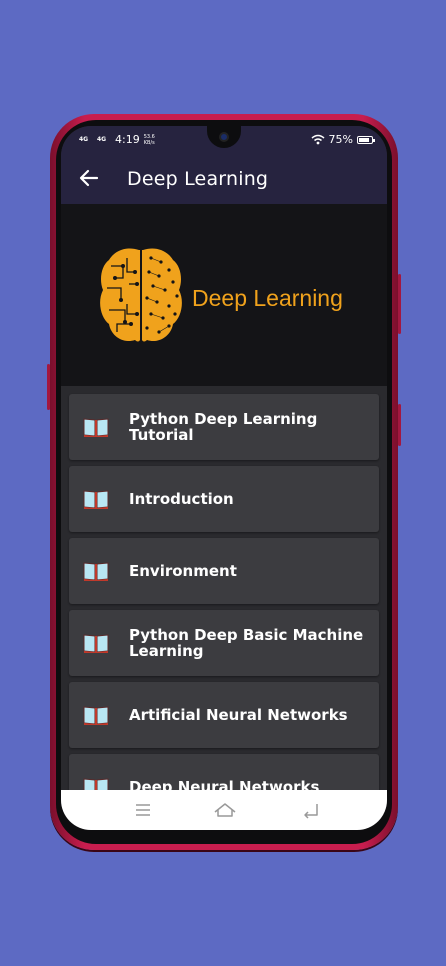 This screenshot has height=966, width=446. I want to click on network-indicator-2: 4G, so click(102, 139).